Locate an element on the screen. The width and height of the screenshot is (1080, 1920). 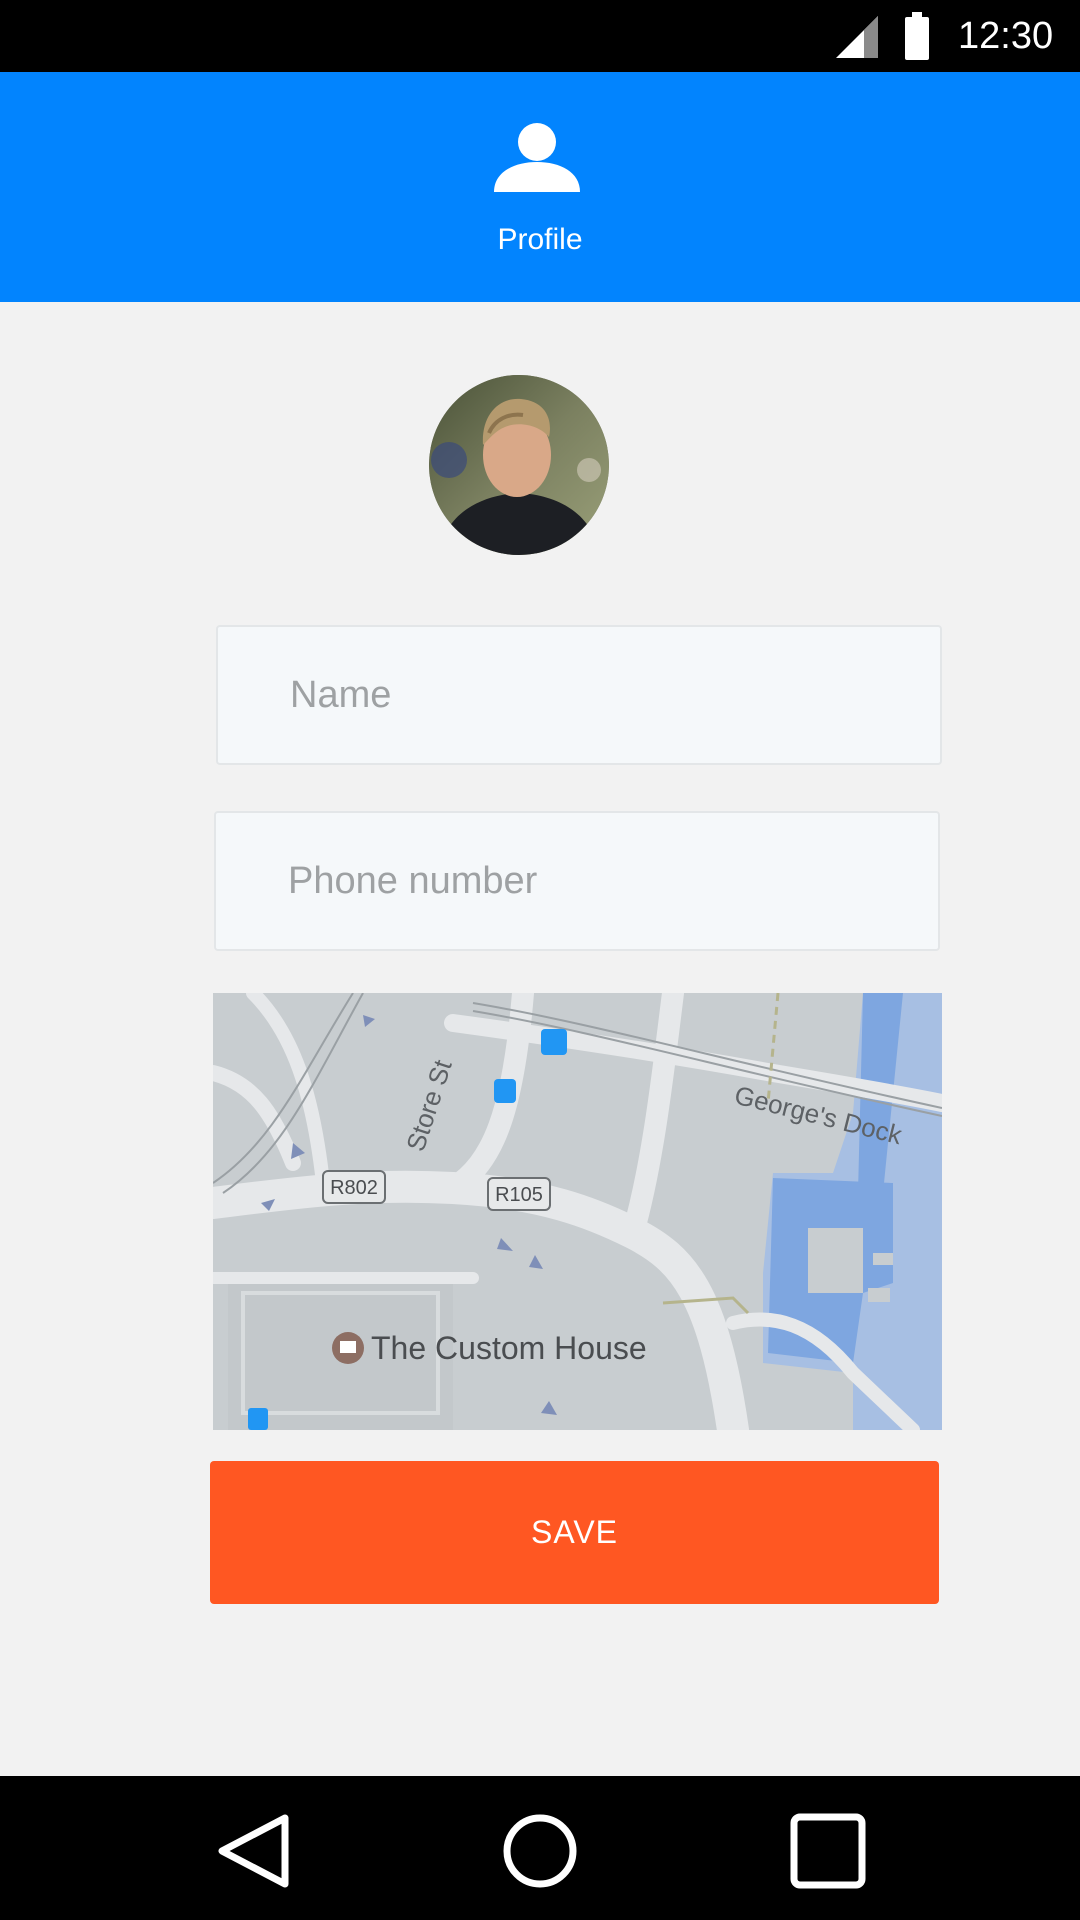
system-nav-bar is located at coordinates (540, 1848).